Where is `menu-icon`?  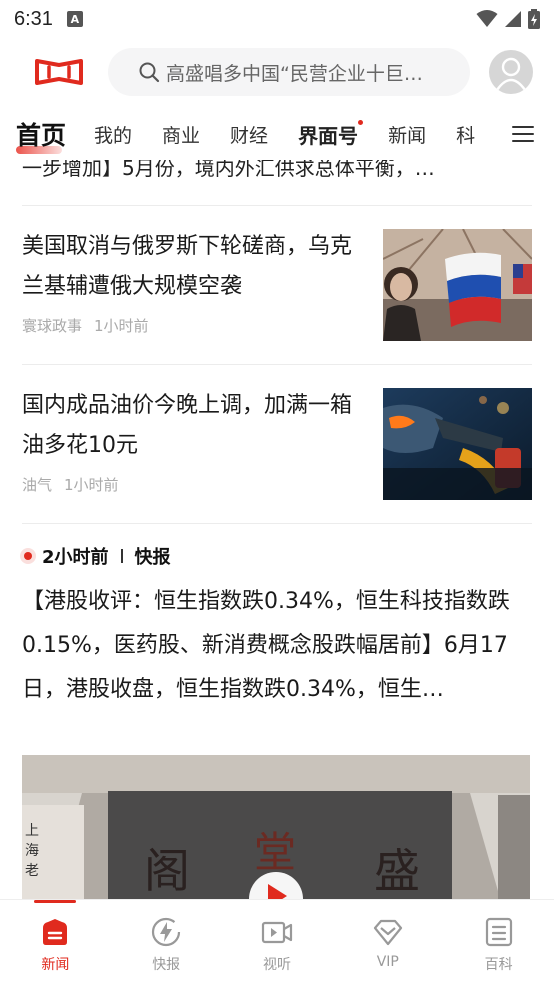
menu-icon is located at coordinates (523, 134).